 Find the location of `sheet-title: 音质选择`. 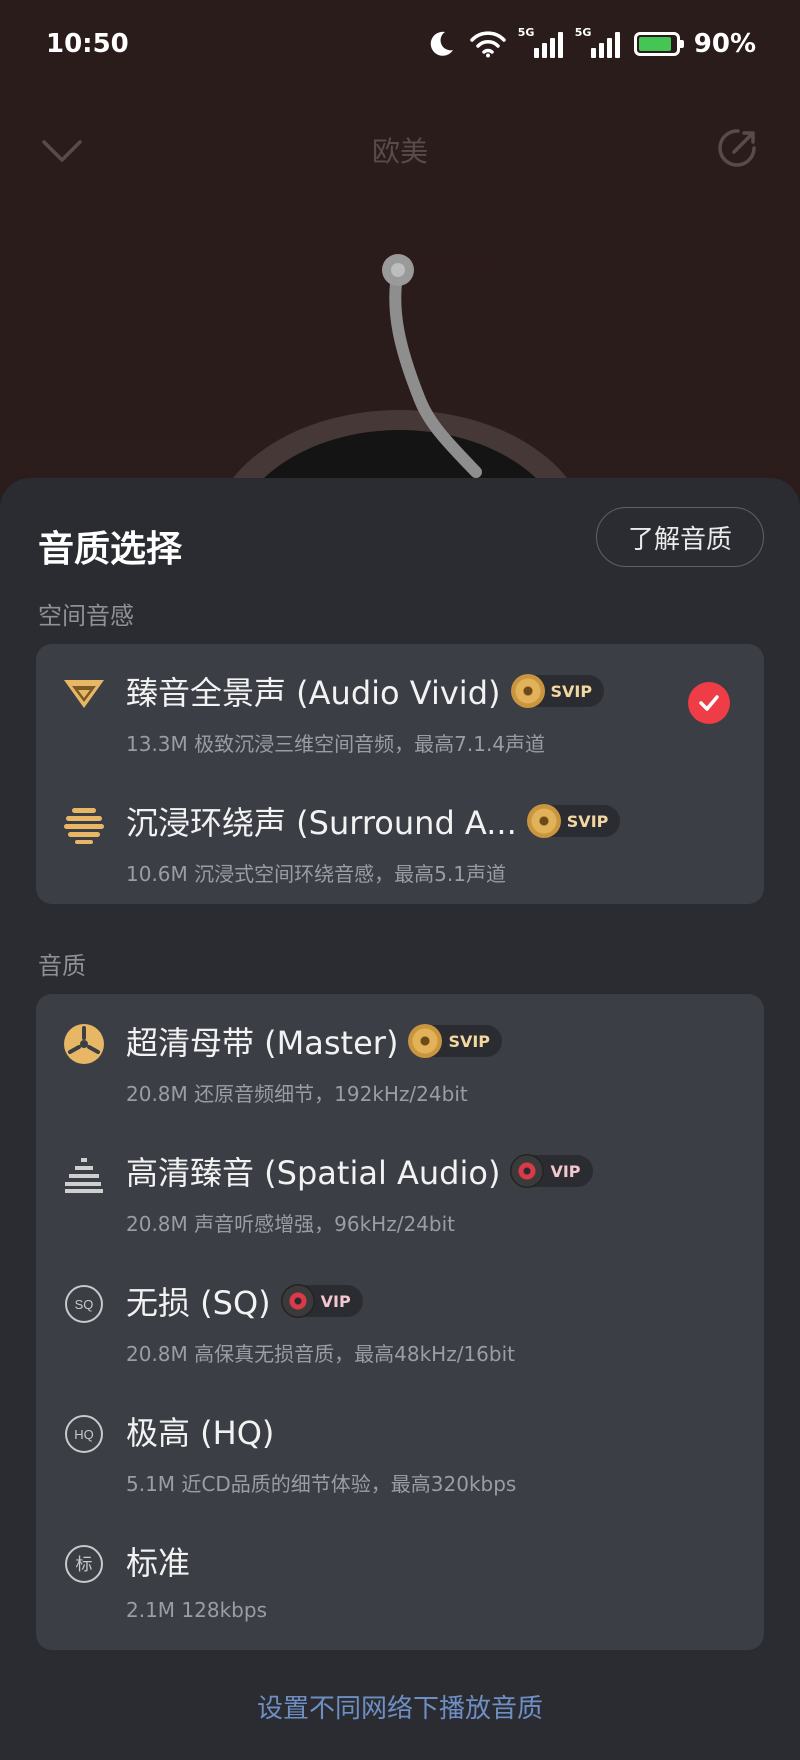

sheet-title: 音质选择 is located at coordinates (110, 549).